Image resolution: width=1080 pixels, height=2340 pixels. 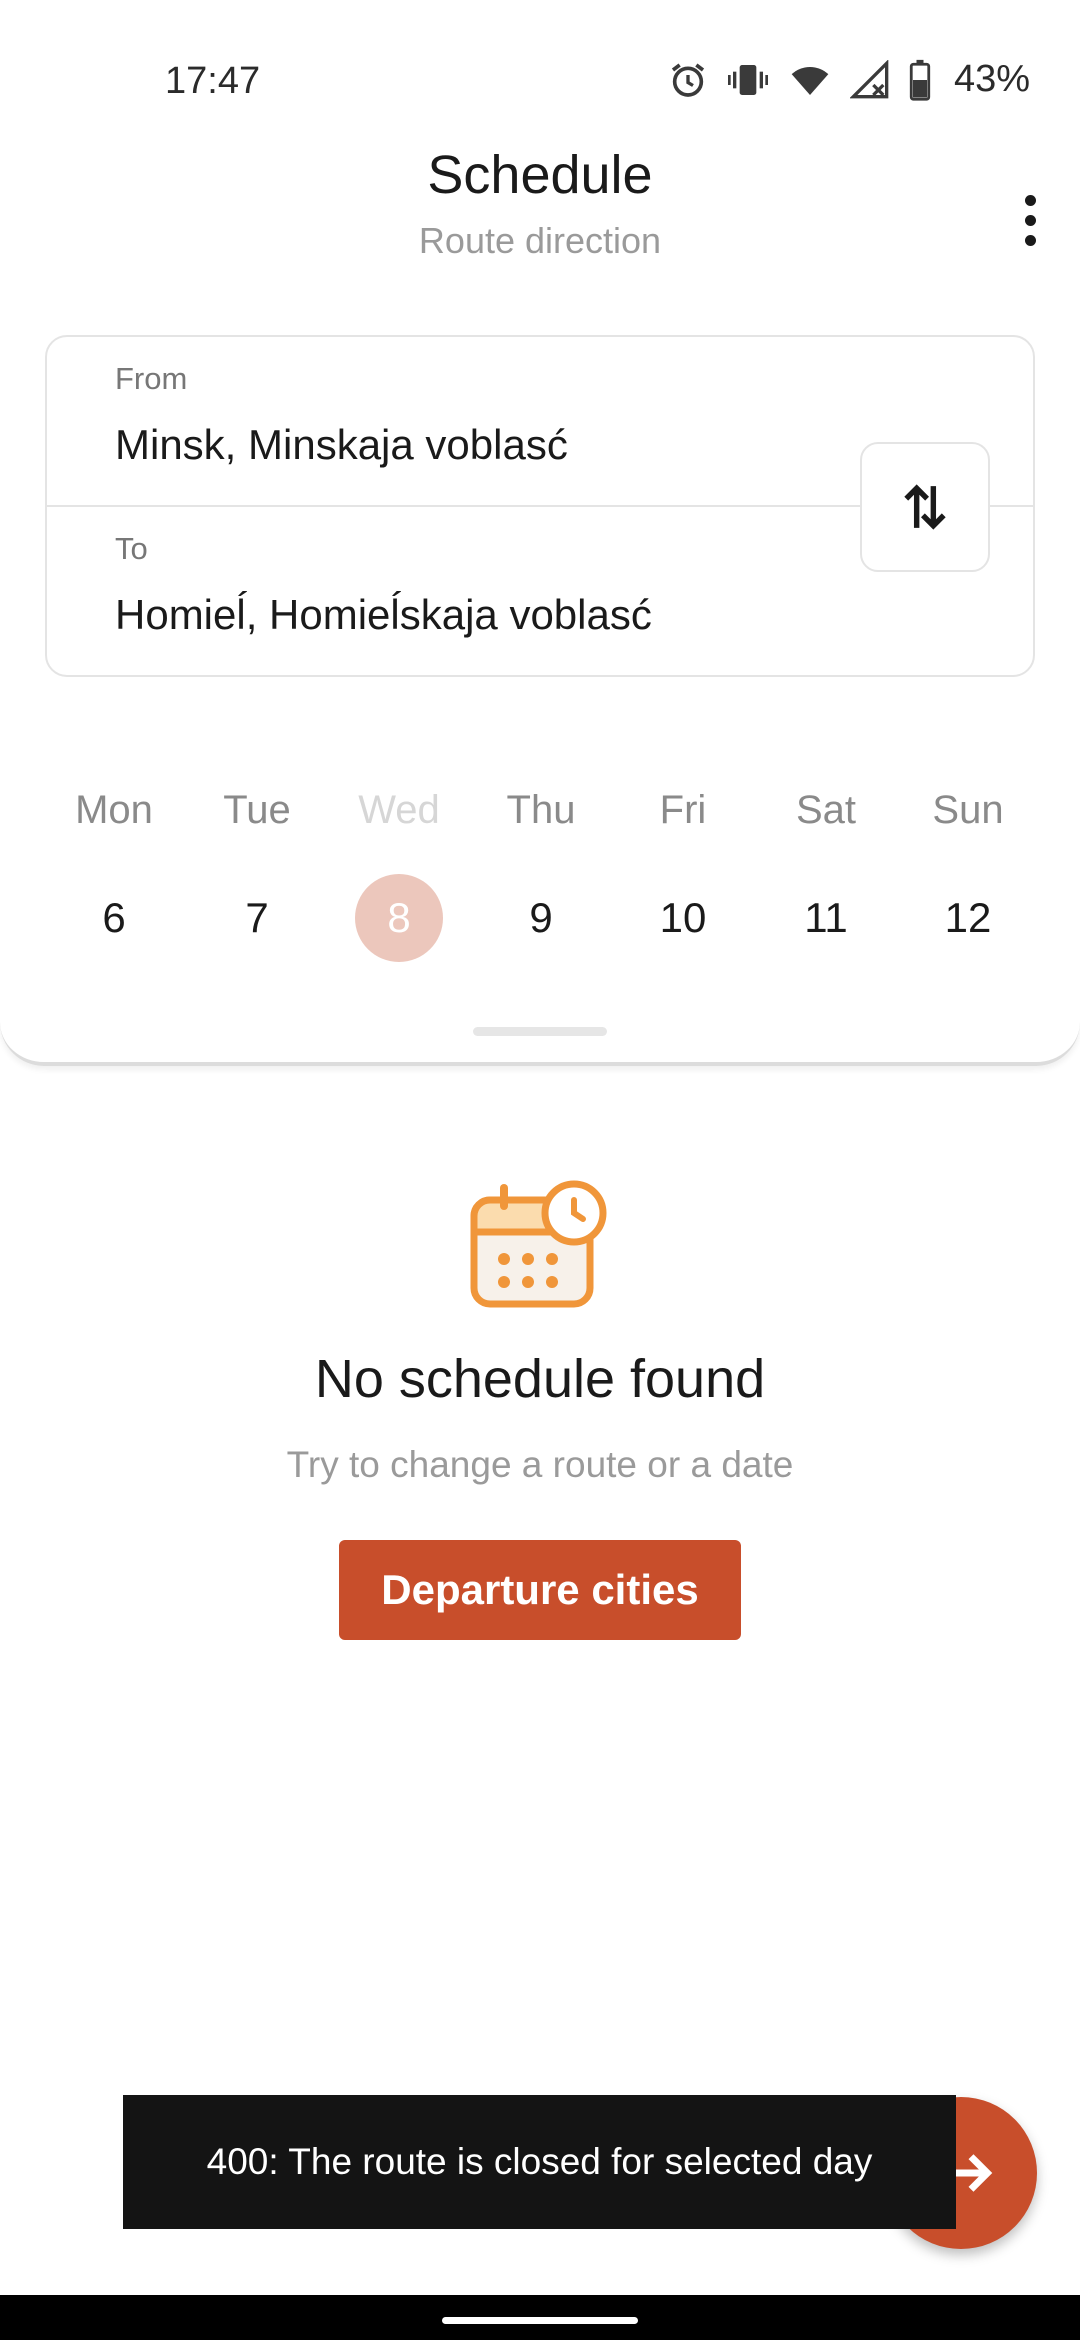 What do you see at coordinates (540, 240) in the screenshot?
I see `page-subtitle: Route direction` at bounding box center [540, 240].